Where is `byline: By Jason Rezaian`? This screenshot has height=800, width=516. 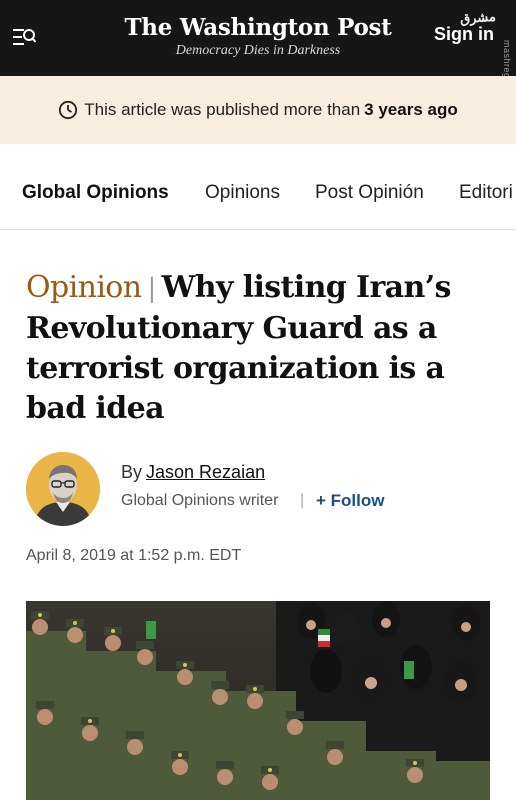 byline: By Jason Rezaian is located at coordinates (193, 472).